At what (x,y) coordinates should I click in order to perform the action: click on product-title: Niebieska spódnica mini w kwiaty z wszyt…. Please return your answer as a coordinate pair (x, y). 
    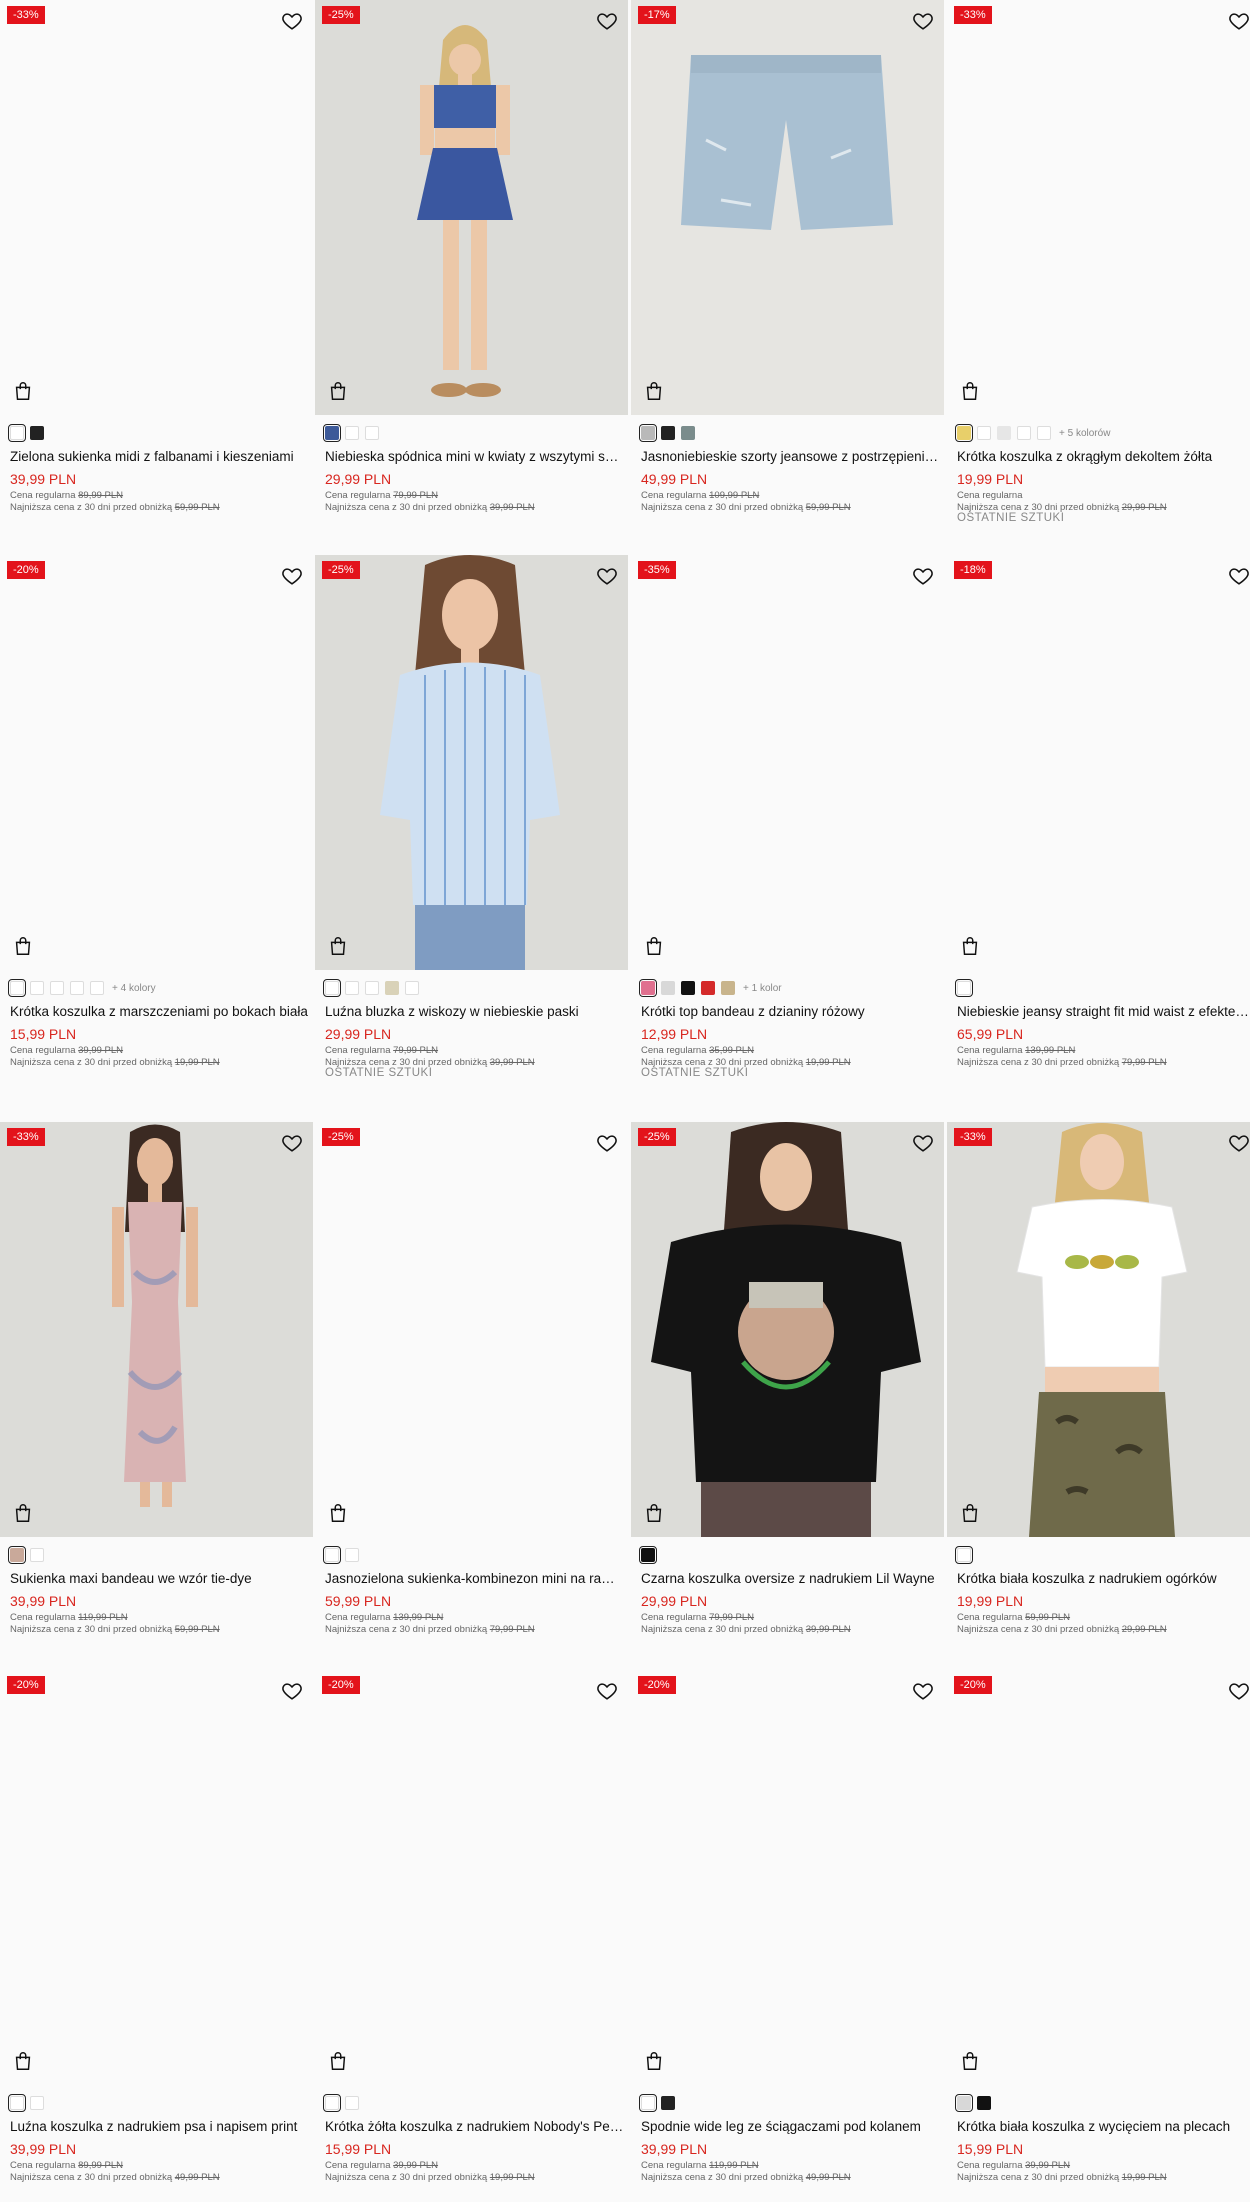
    Looking at the image, I should click on (475, 457).